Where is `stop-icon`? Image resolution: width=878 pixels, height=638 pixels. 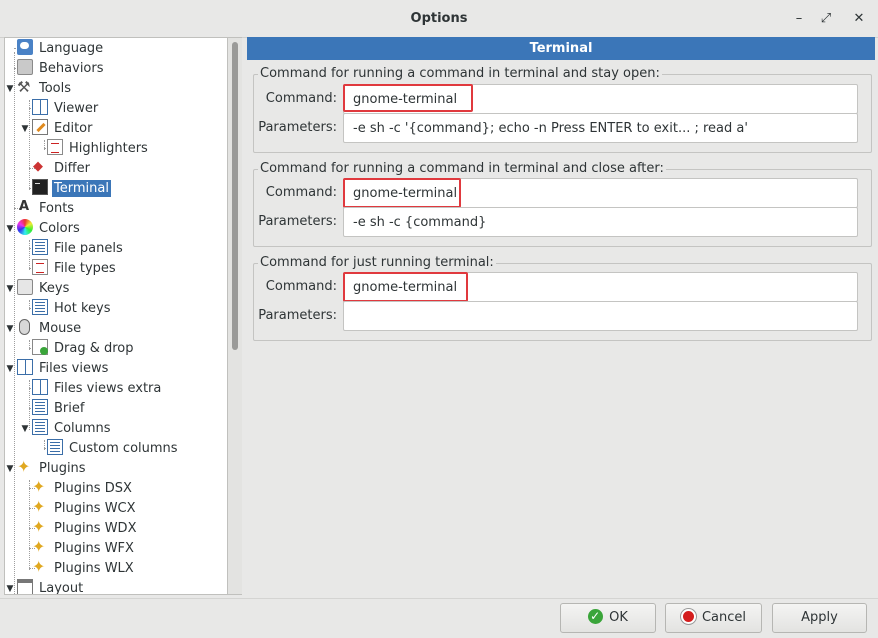
stop-icon is located at coordinates (688, 616).